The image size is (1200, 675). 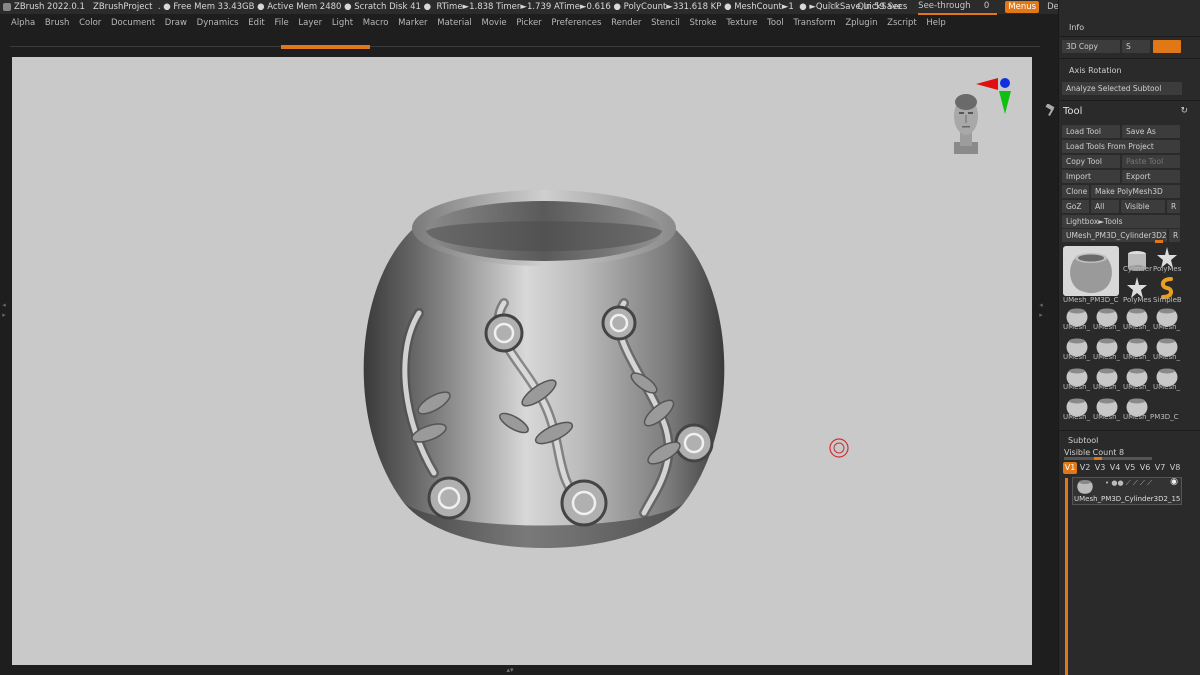 I want to click on menu-dynamics: Dynamics, so click(x=218, y=23).